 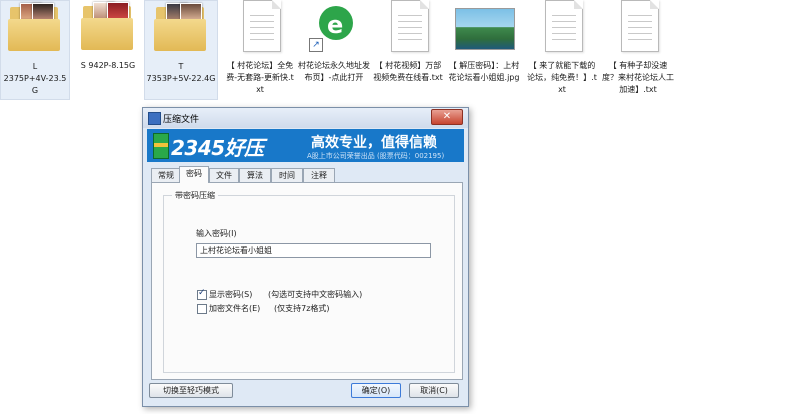 What do you see at coordinates (315, 294) in the screenshot?
I see `show-password-hint: (勾选可支持中文密码输入)` at bounding box center [315, 294].